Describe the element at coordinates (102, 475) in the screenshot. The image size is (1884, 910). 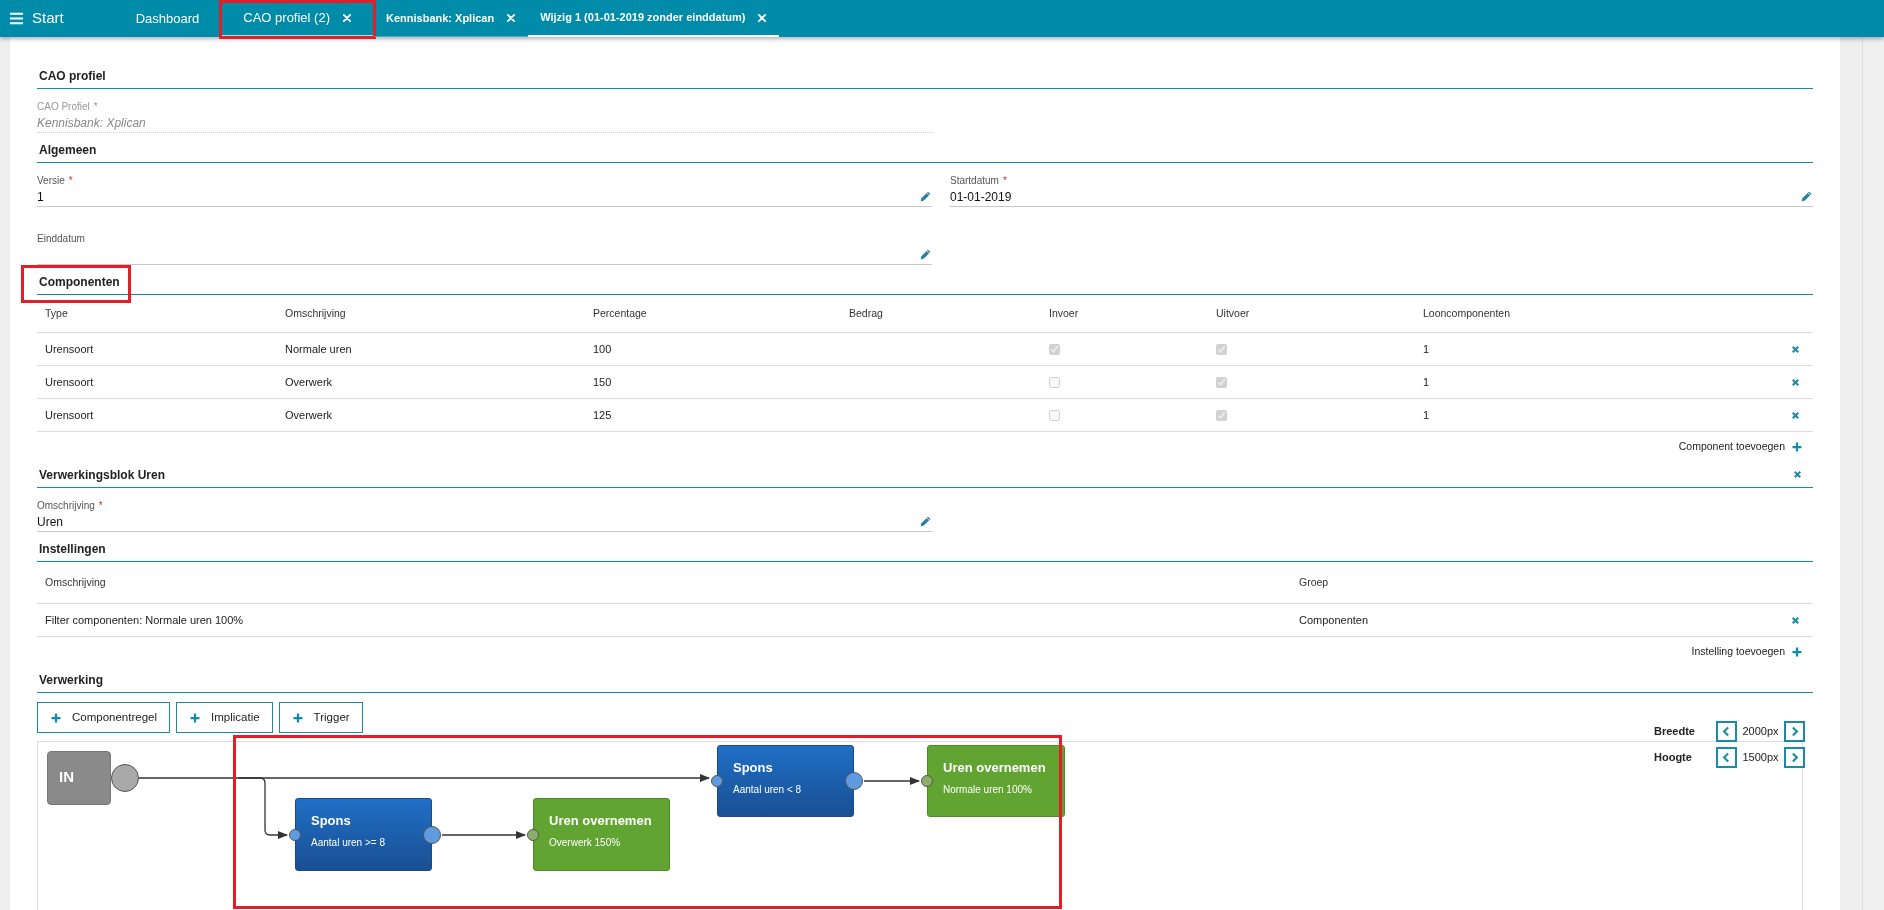
I see `section-heading: Verwerkingsblok Uren` at that location.